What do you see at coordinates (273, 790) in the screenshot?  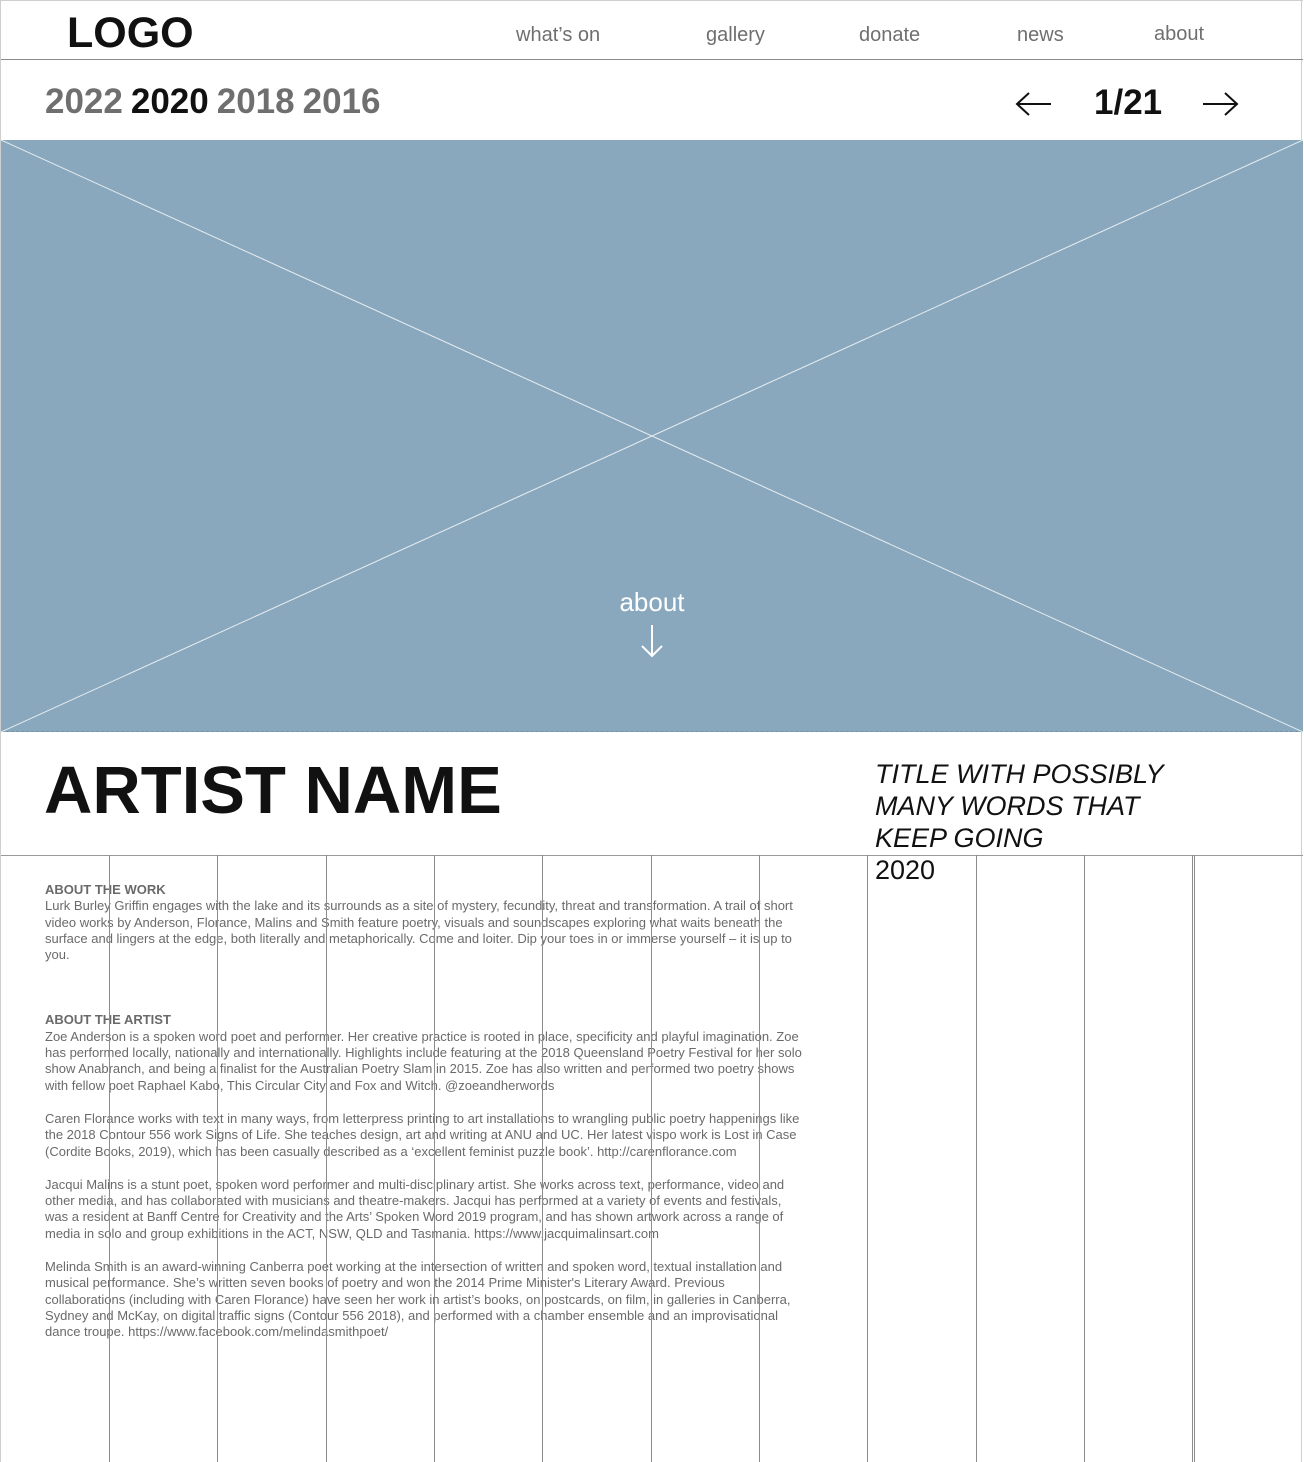 I see `artist-name: ARTIST NAME` at bounding box center [273, 790].